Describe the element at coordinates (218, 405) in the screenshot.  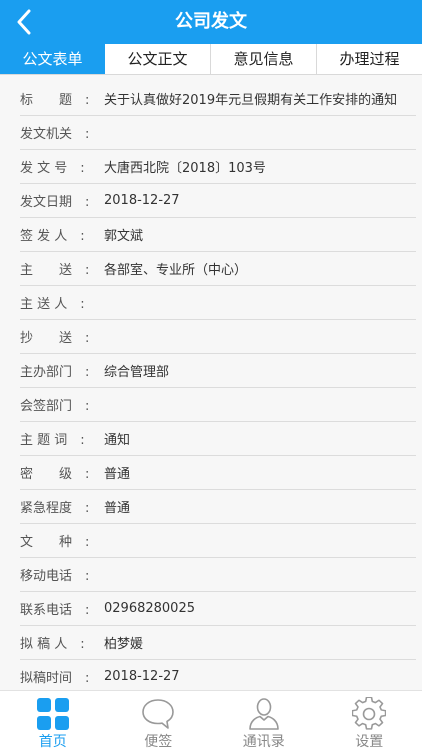
I see `form-row-cosign-department: 会签部门 :` at that location.